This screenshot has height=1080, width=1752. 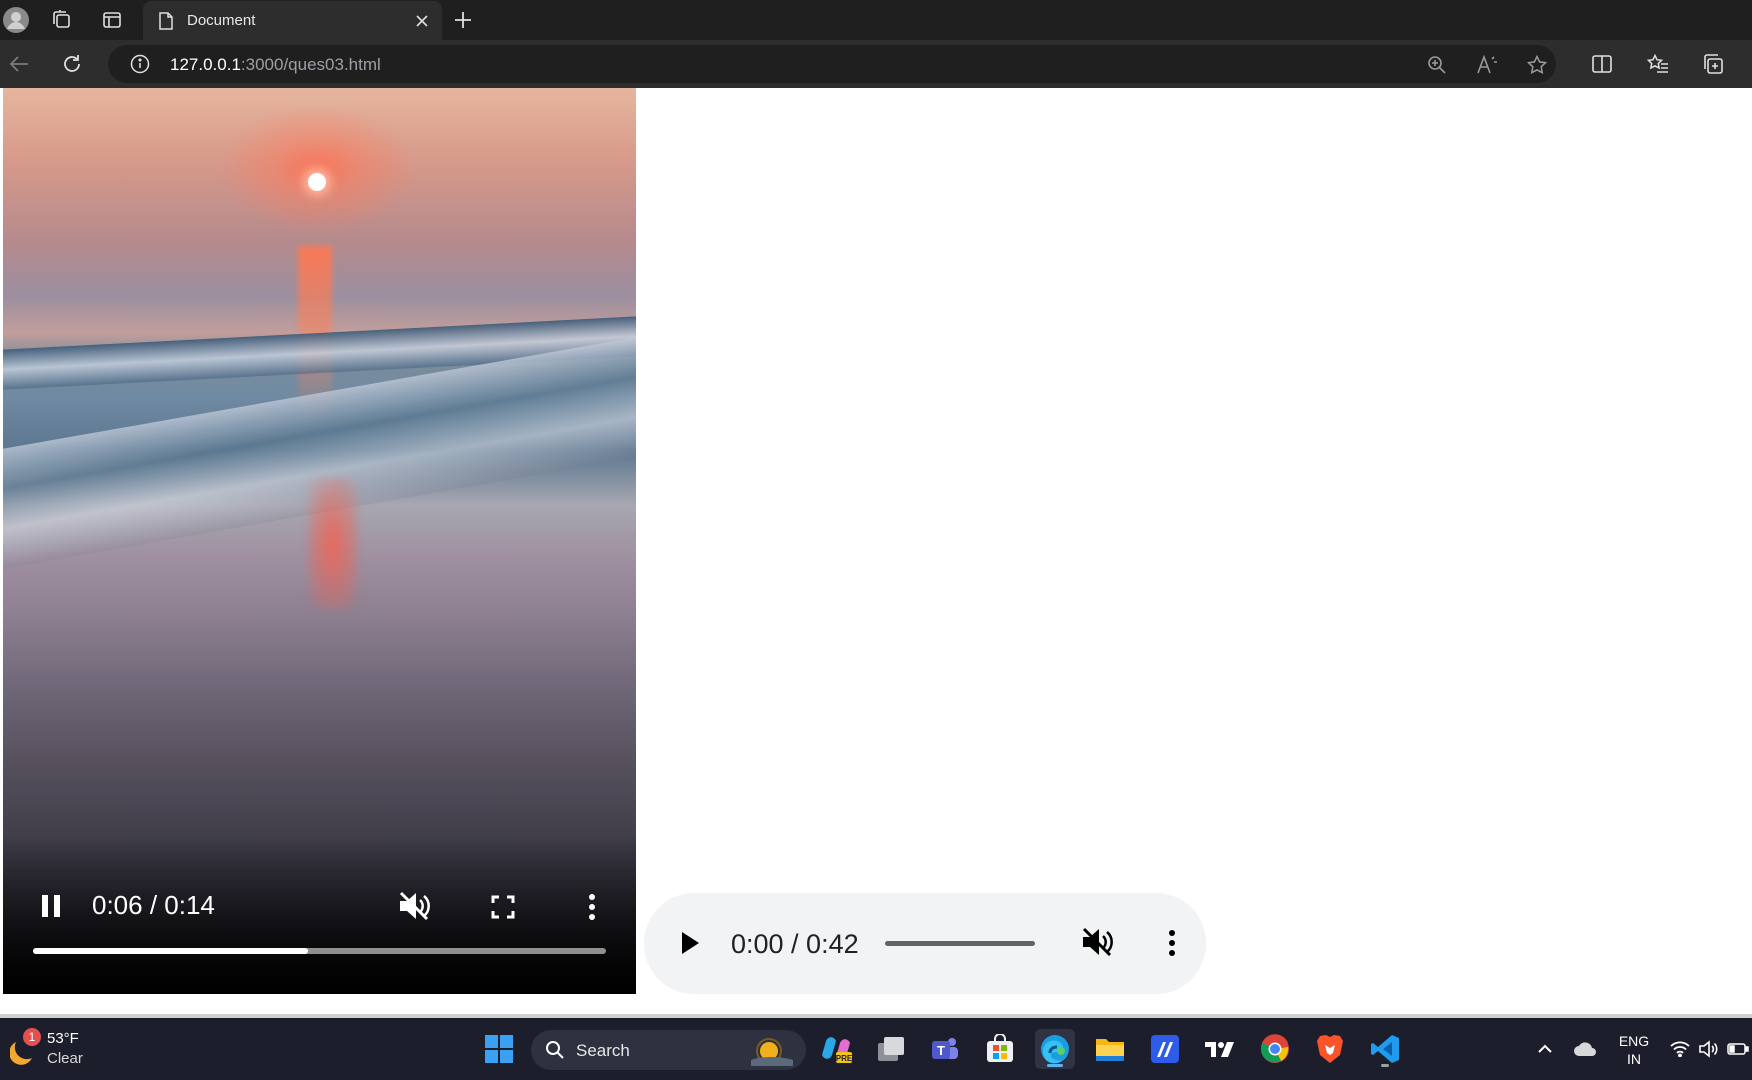 I want to click on show-hidden-icons-chevron-up-icon, so click(x=1545, y=1049).